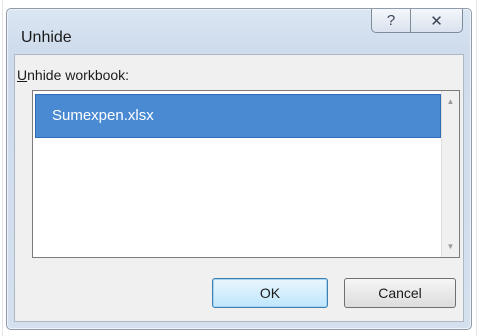 Image resolution: width=480 pixels, height=336 pixels. What do you see at coordinates (450, 246) in the screenshot?
I see `scroll-down-arrow-icon: ▼` at bounding box center [450, 246].